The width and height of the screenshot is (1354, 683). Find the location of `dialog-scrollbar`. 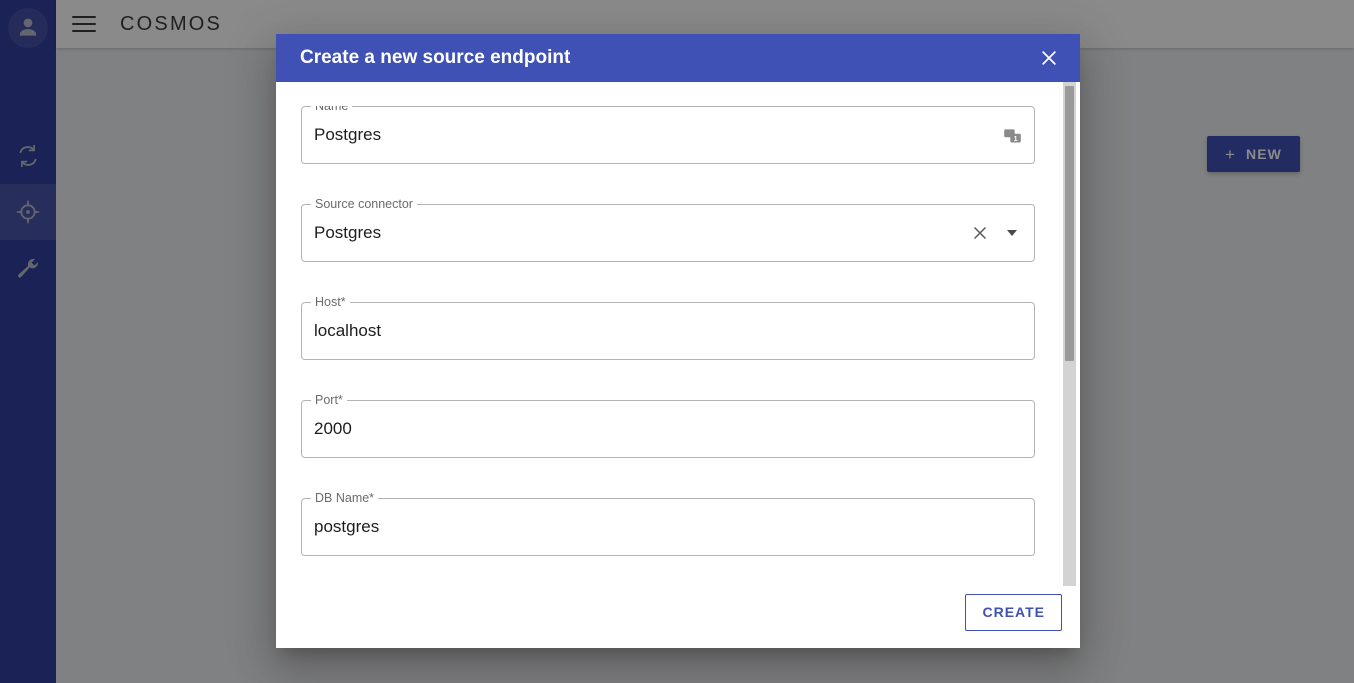

dialog-scrollbar is located at coordinates (1069, 334).